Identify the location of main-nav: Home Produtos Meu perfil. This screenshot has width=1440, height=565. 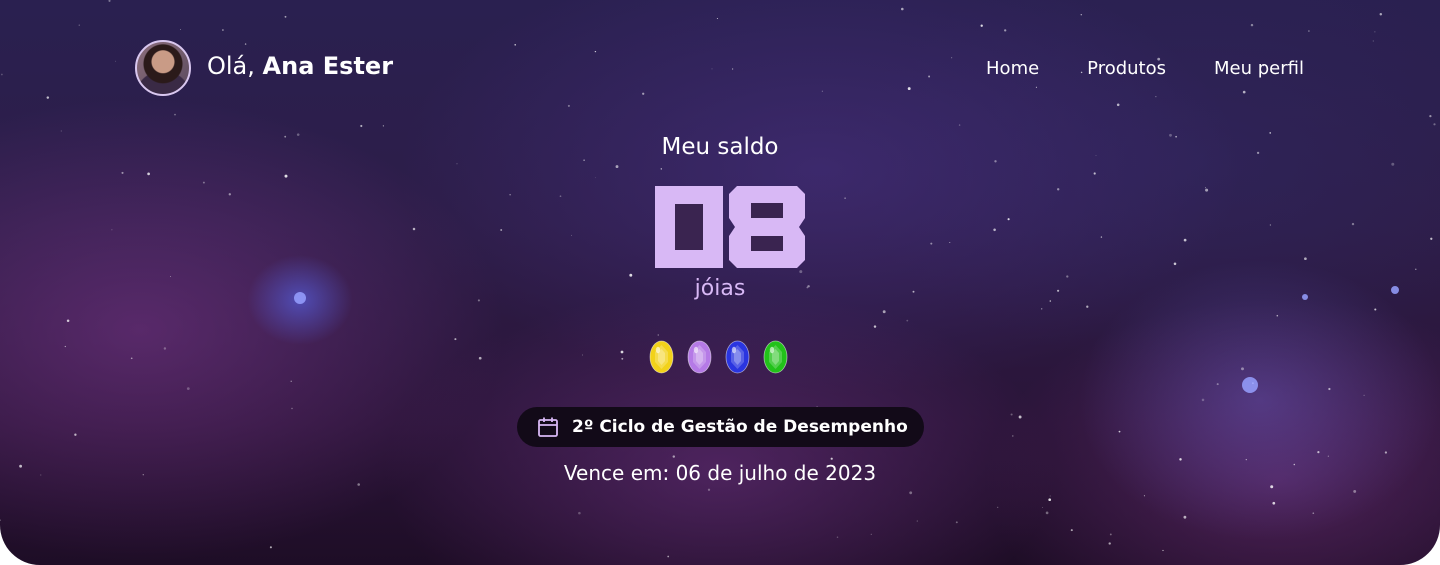
(1145, 68).